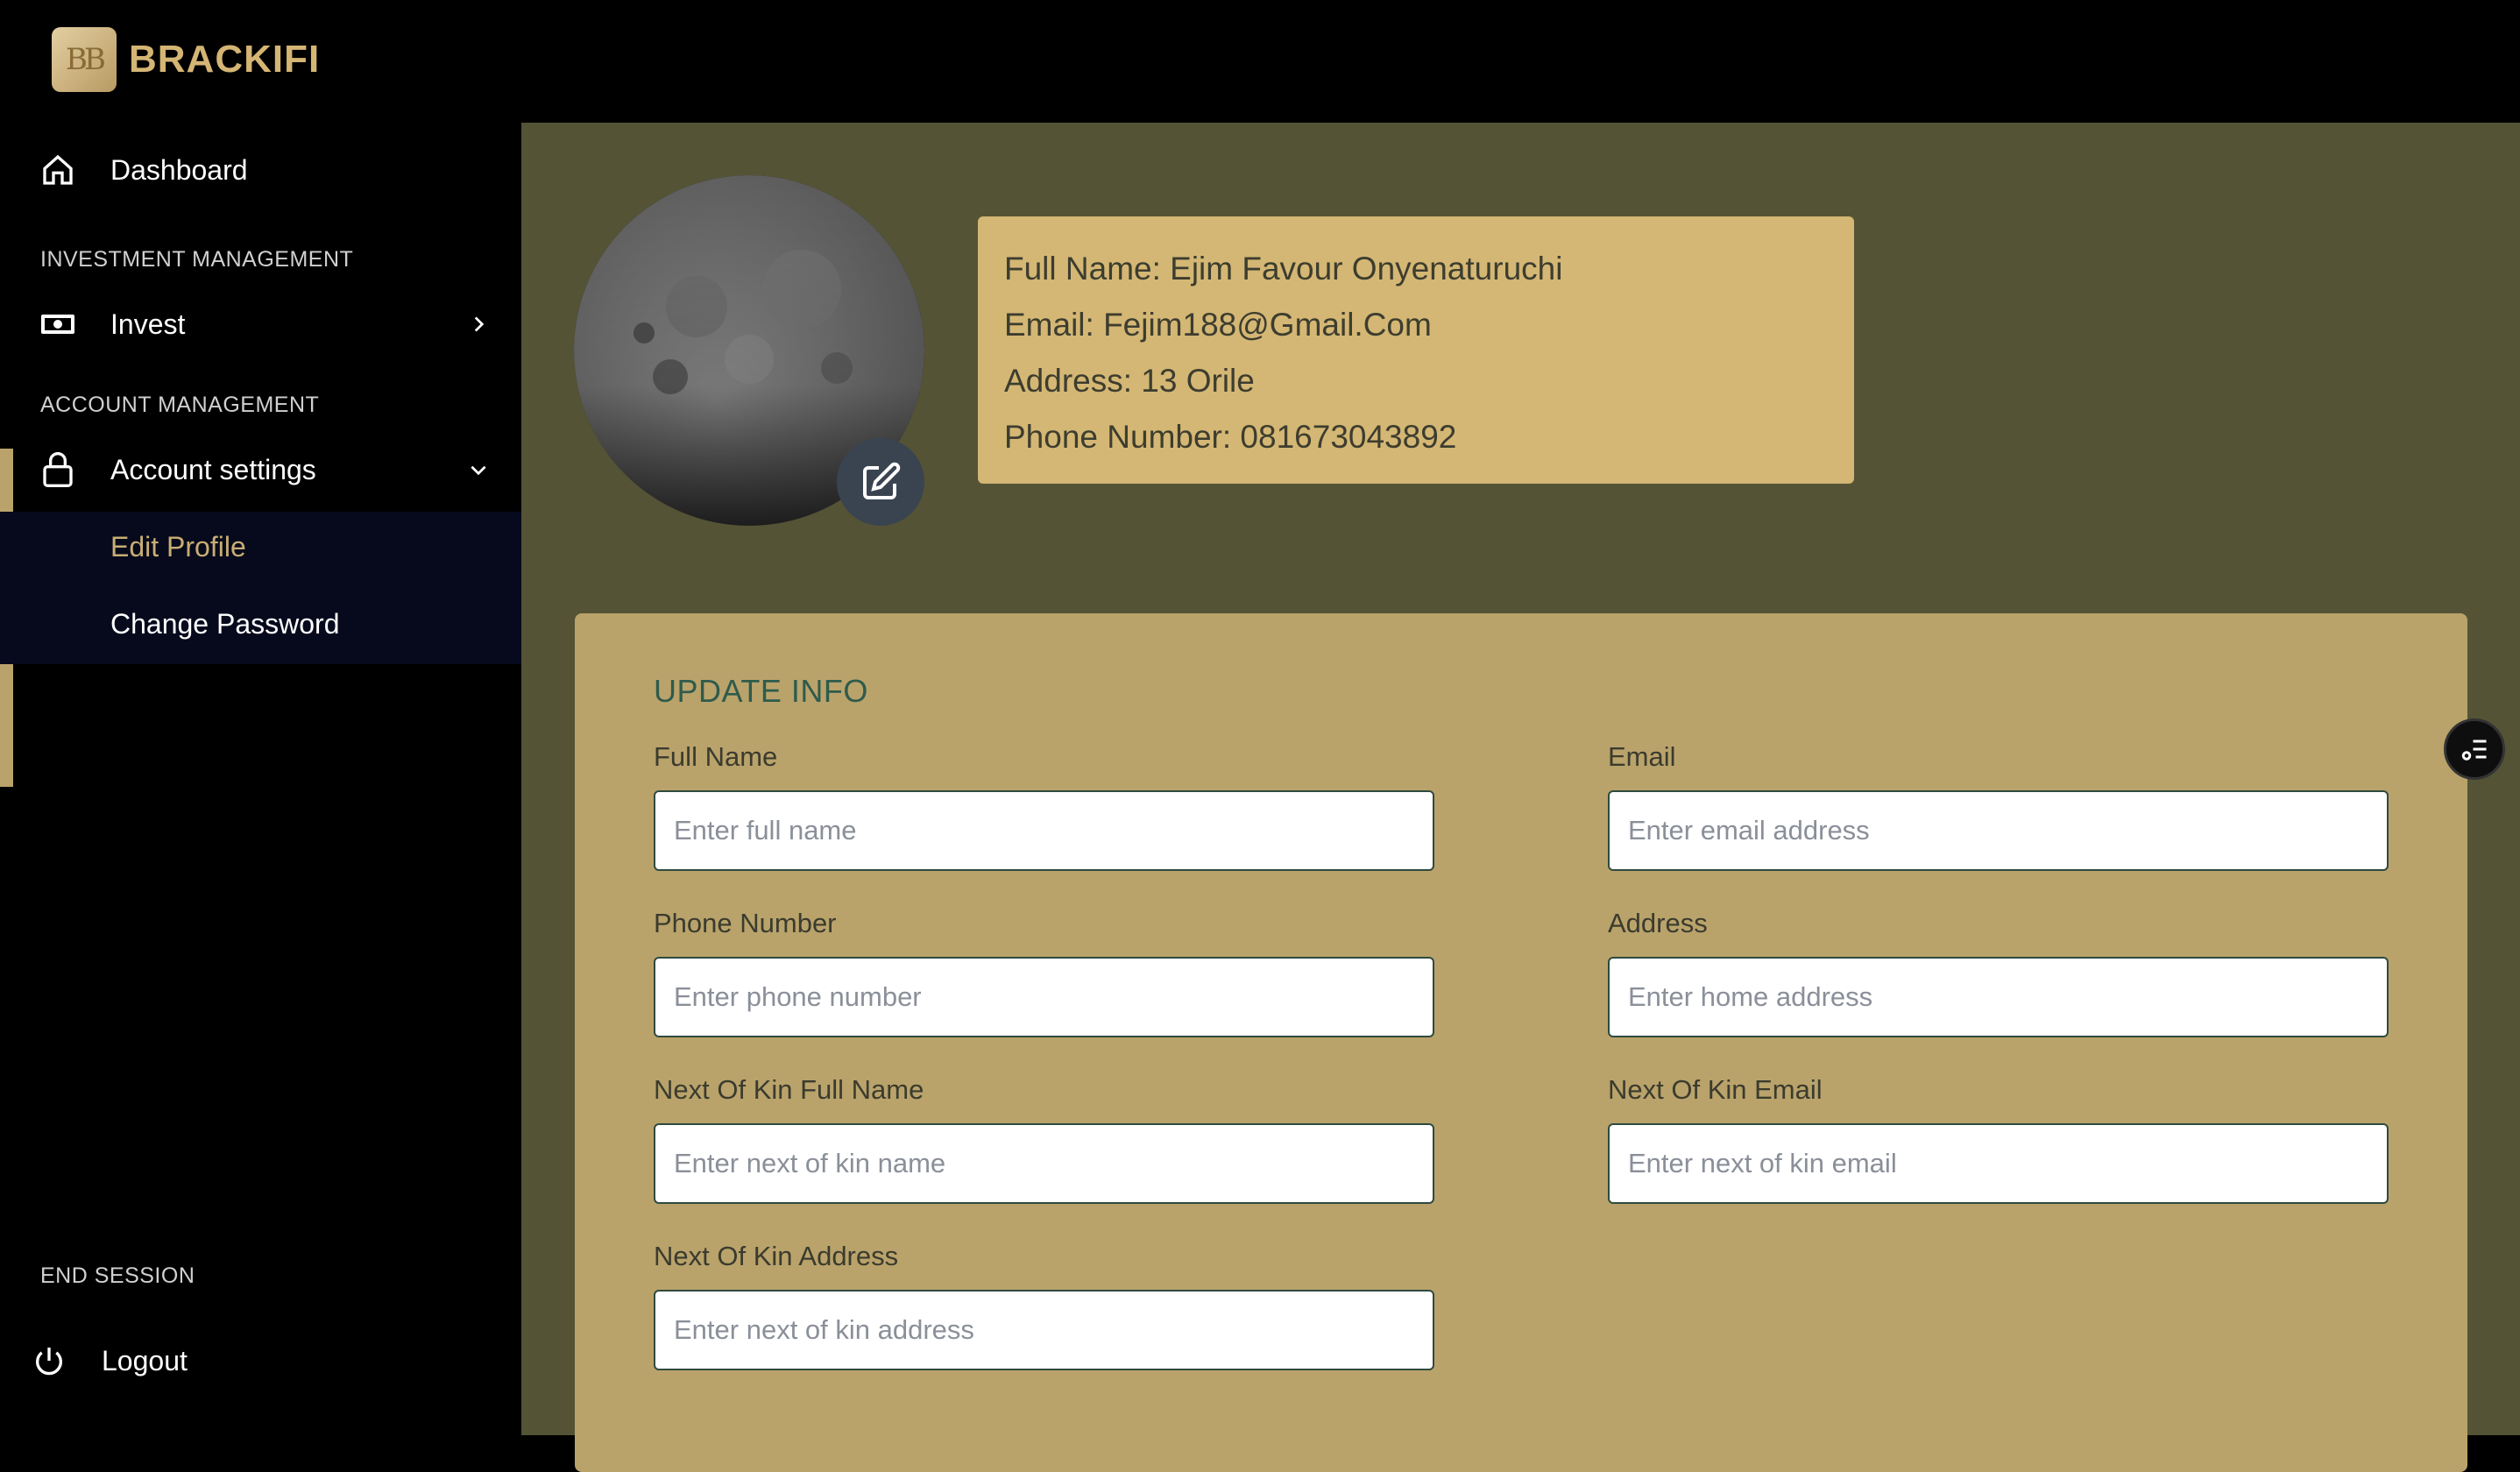  I want to click on form-title: UPDATE INFO, so click(761, 691).